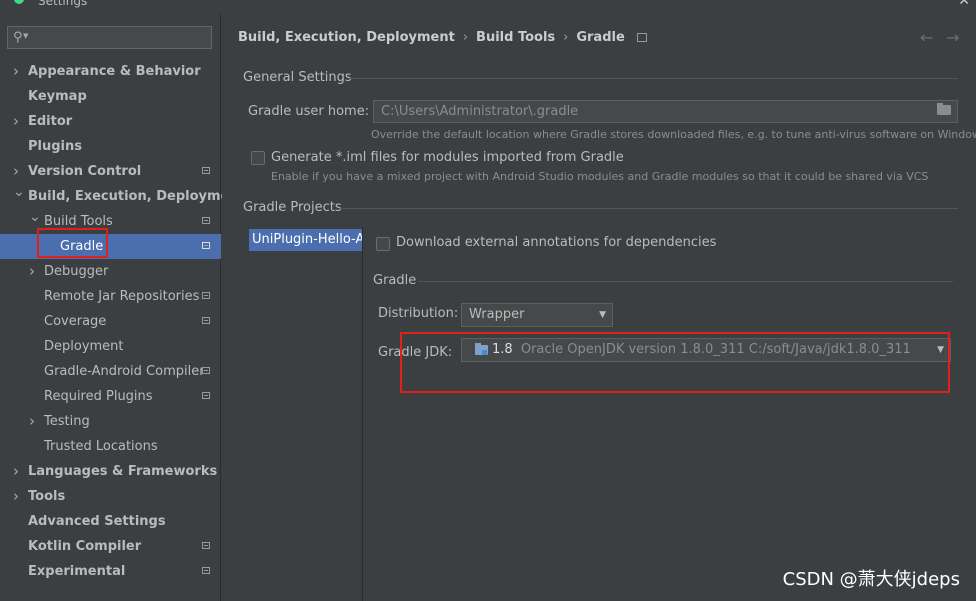  What do you see at coordinates (110, 271) in the screenshot?
I see `sidebar-item: › Debugger` at bounding box center [110, 271].